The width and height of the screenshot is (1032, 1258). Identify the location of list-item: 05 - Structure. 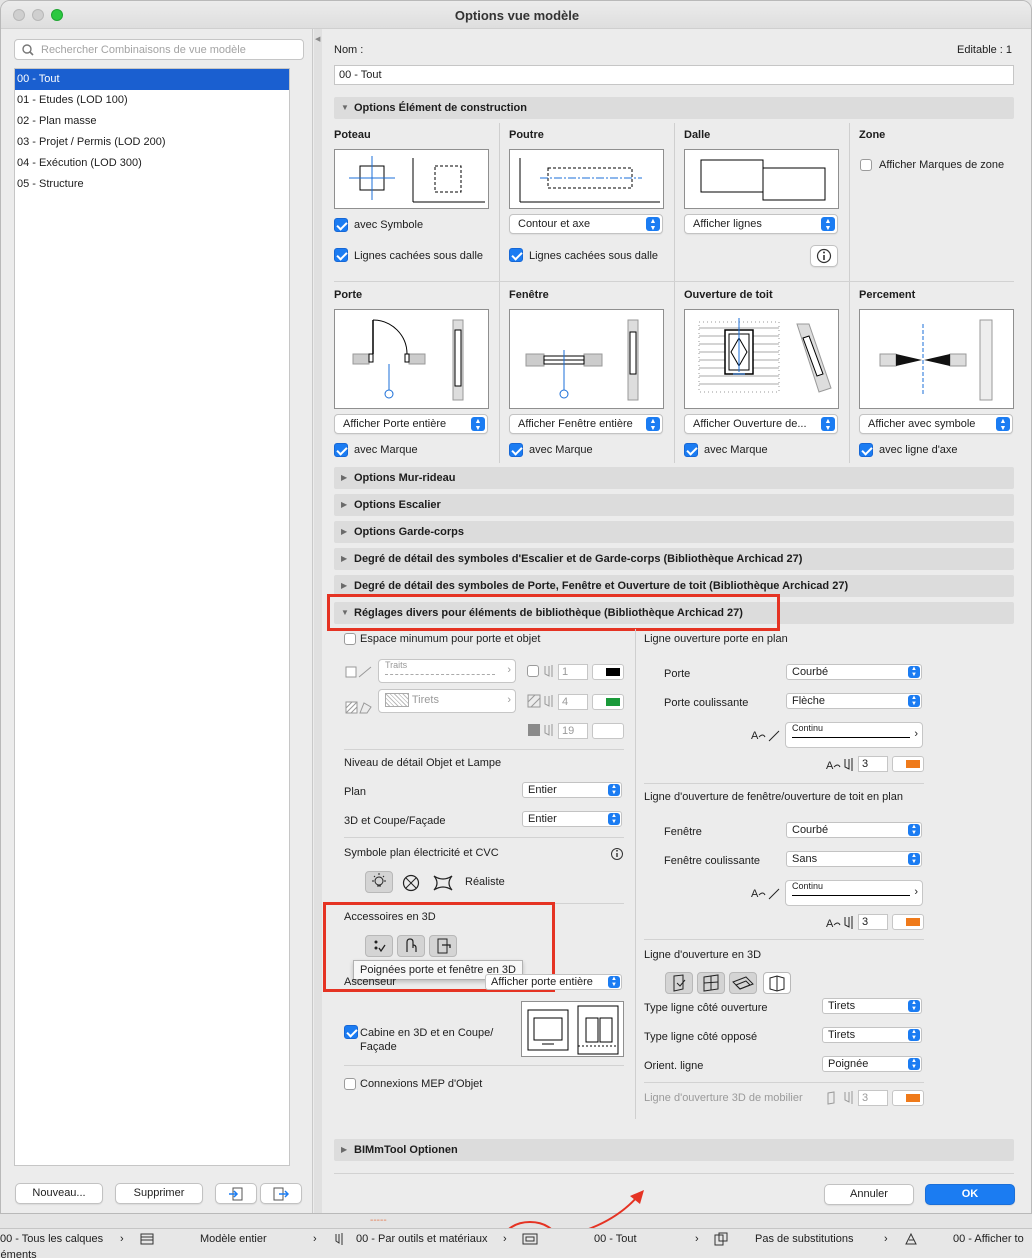
(152, 184).